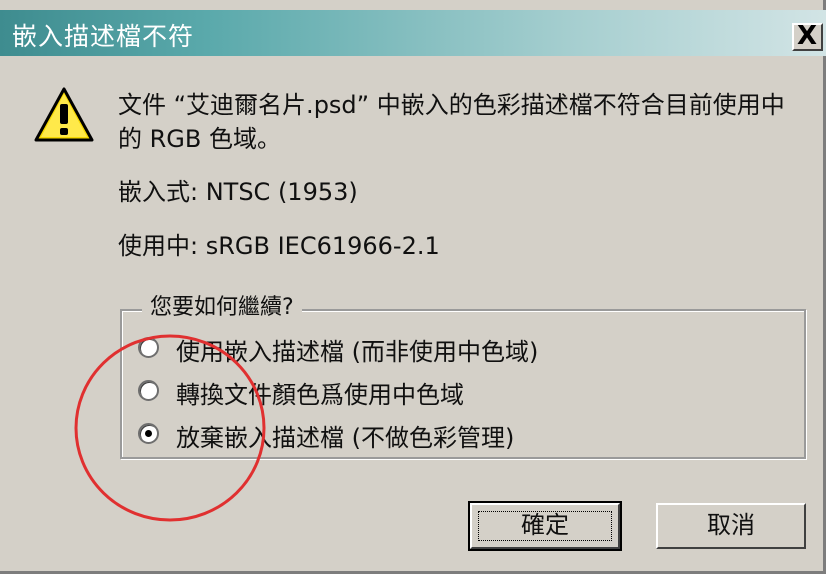 This screenshot has width=831, height=579. Describe the element at coordinates (413, 33) in the screenshot. I see `title-bar: 嵌入描述檔不符 X` at that location.